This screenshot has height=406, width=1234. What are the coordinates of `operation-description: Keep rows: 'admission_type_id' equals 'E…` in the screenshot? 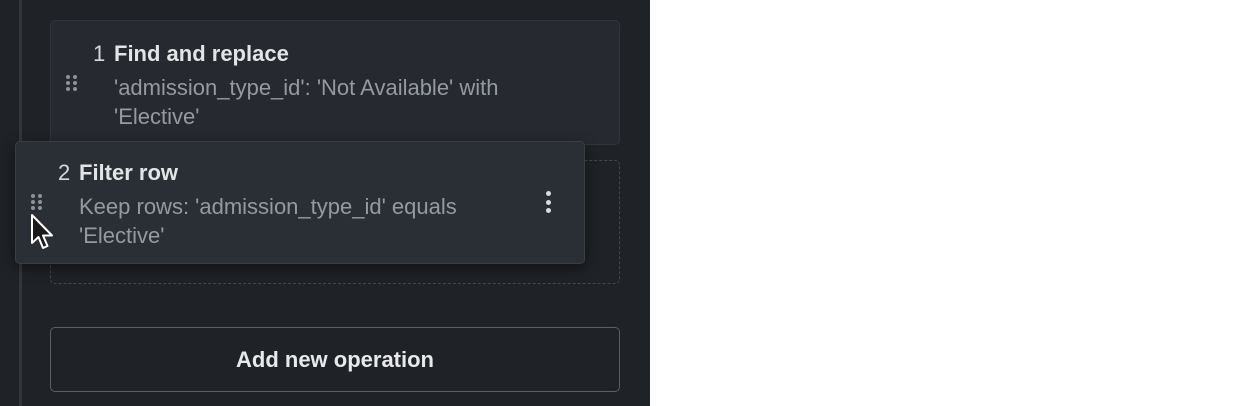 It's located at (268, 221).